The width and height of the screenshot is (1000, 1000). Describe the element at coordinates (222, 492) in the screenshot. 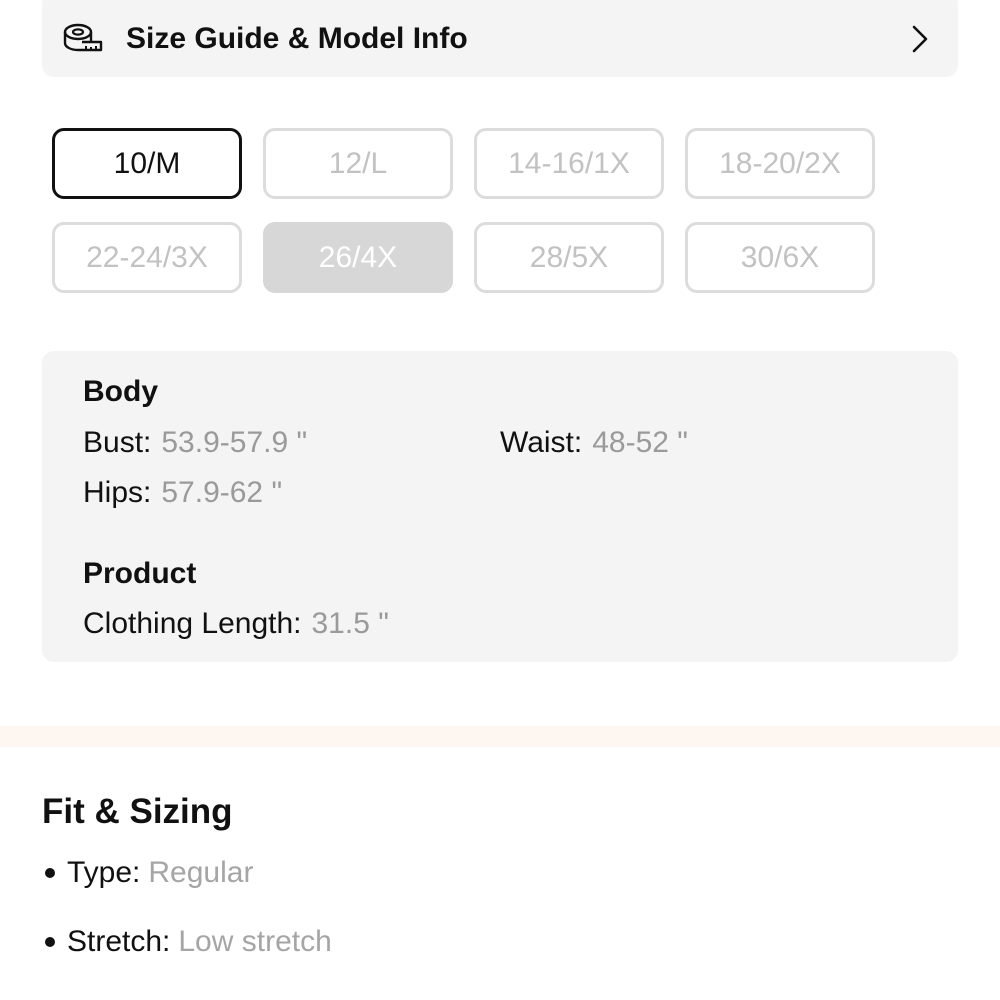

I see `hips-value: 57.9-62 "` at that location.